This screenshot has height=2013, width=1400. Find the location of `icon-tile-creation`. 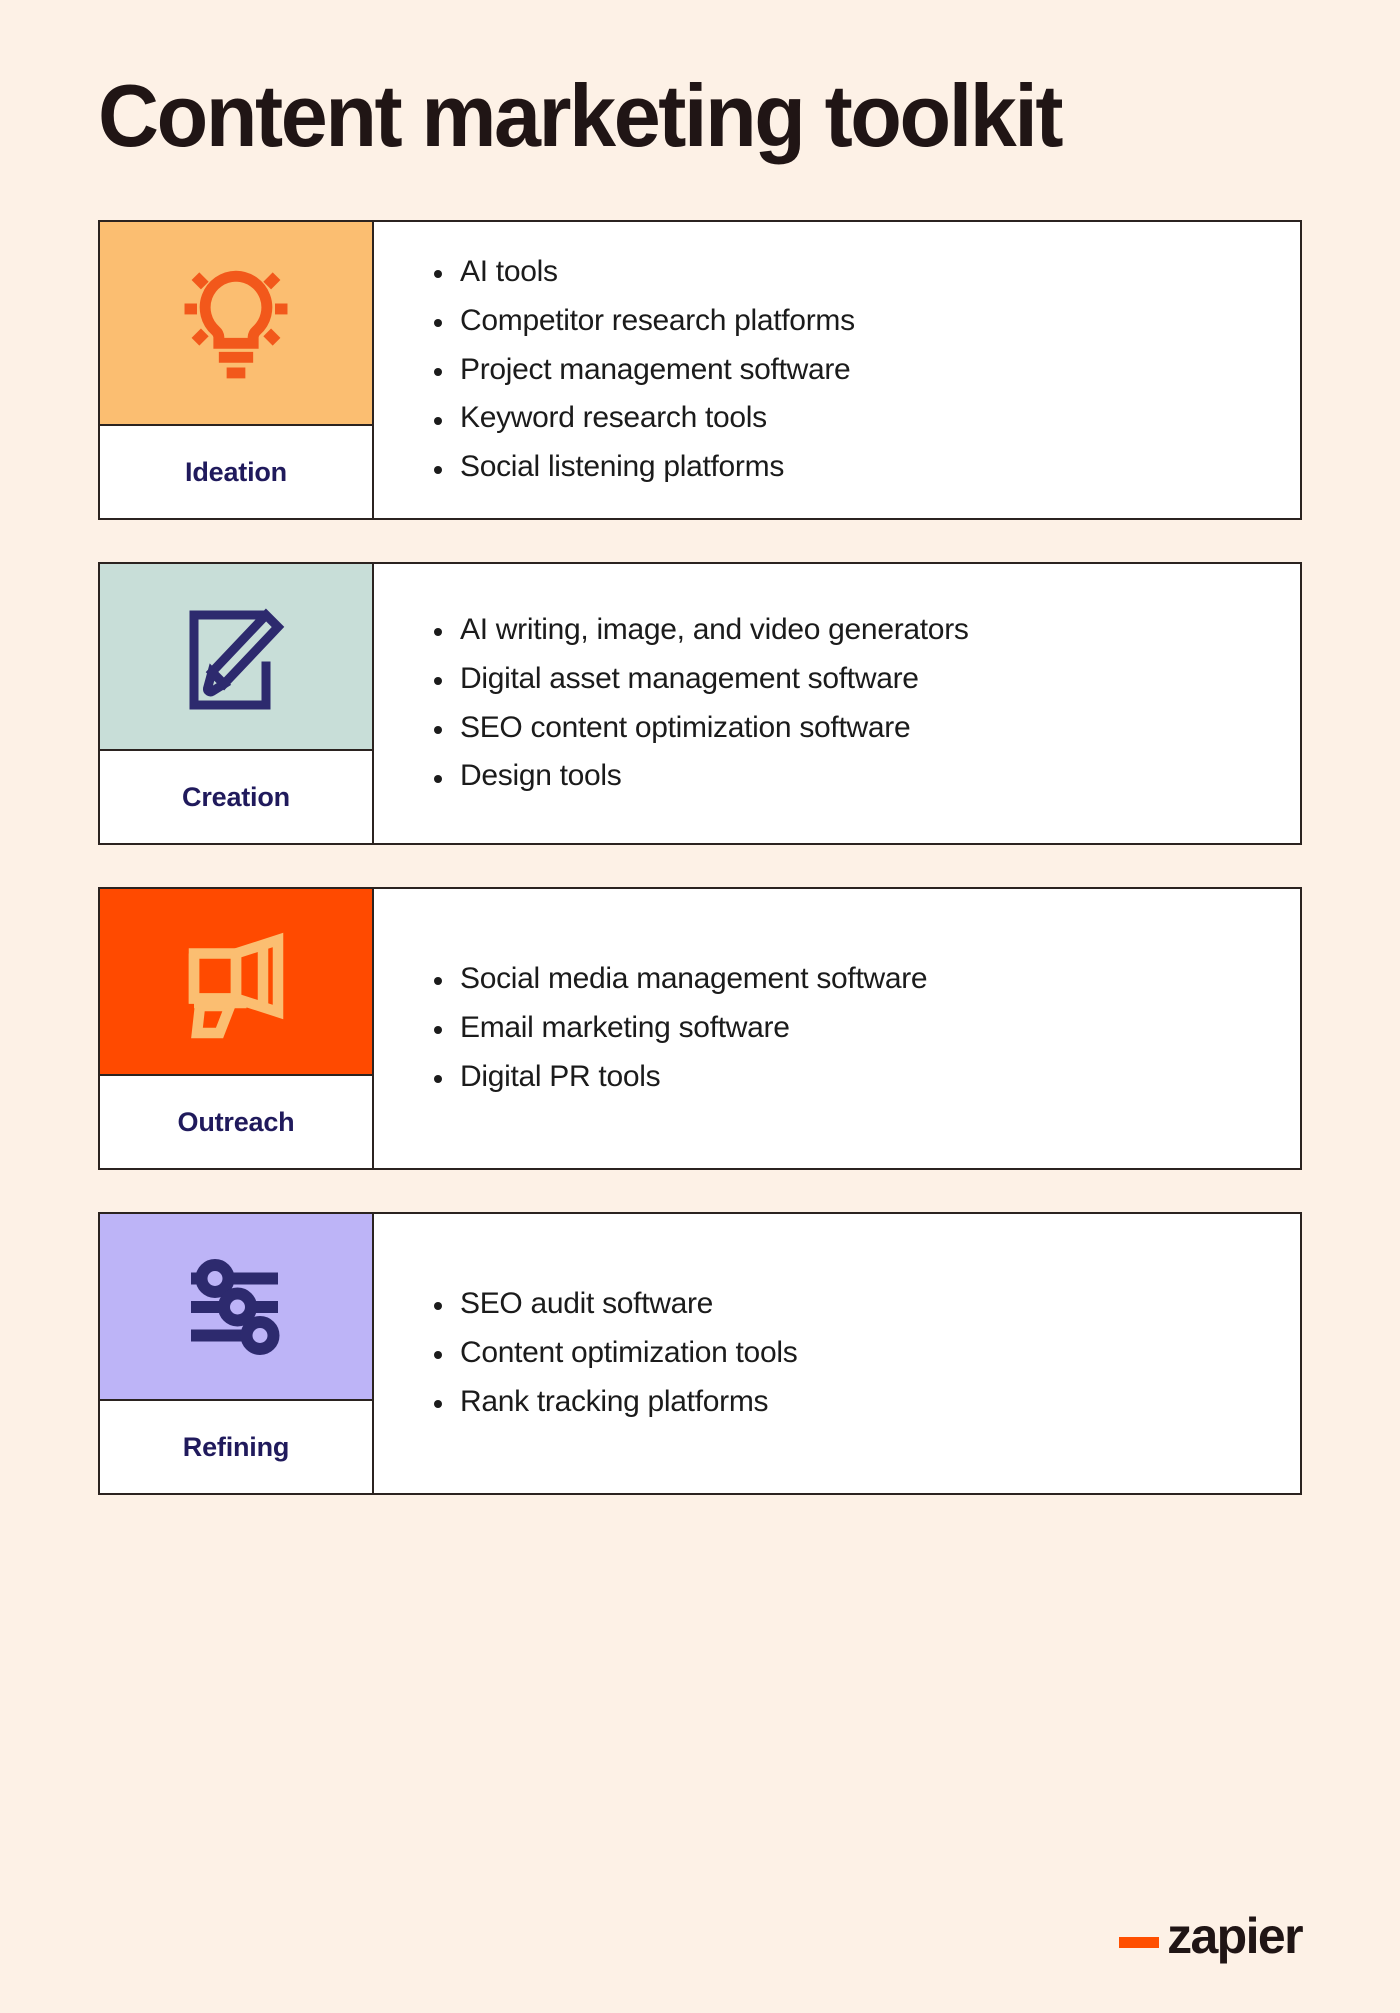

icon-tile-creation is located at coordinates (236, 657).